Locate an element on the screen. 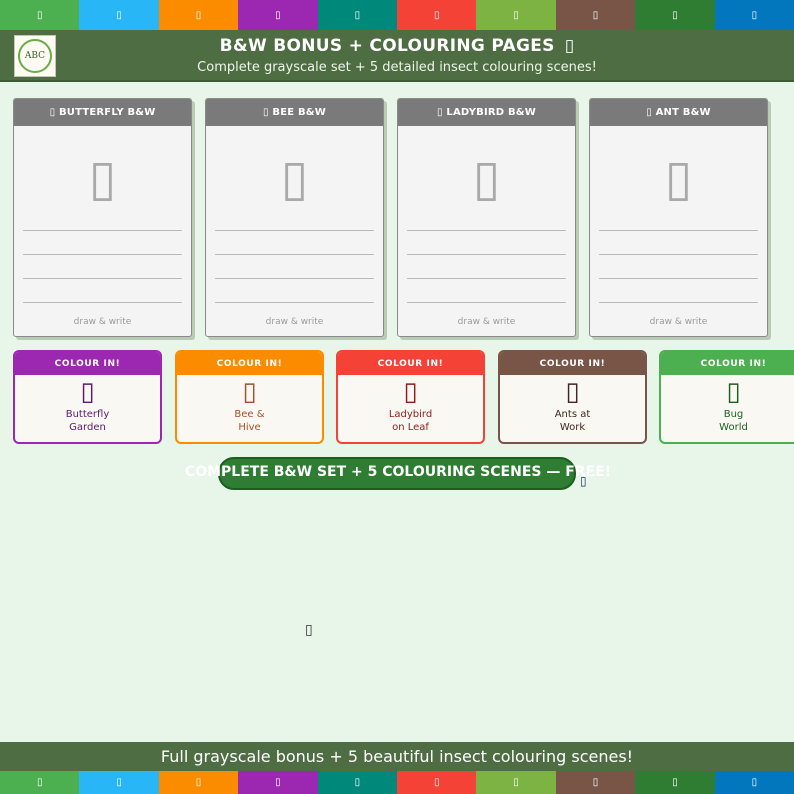  scene-label-line1: Ladybird is located at coordinates (410, 414).